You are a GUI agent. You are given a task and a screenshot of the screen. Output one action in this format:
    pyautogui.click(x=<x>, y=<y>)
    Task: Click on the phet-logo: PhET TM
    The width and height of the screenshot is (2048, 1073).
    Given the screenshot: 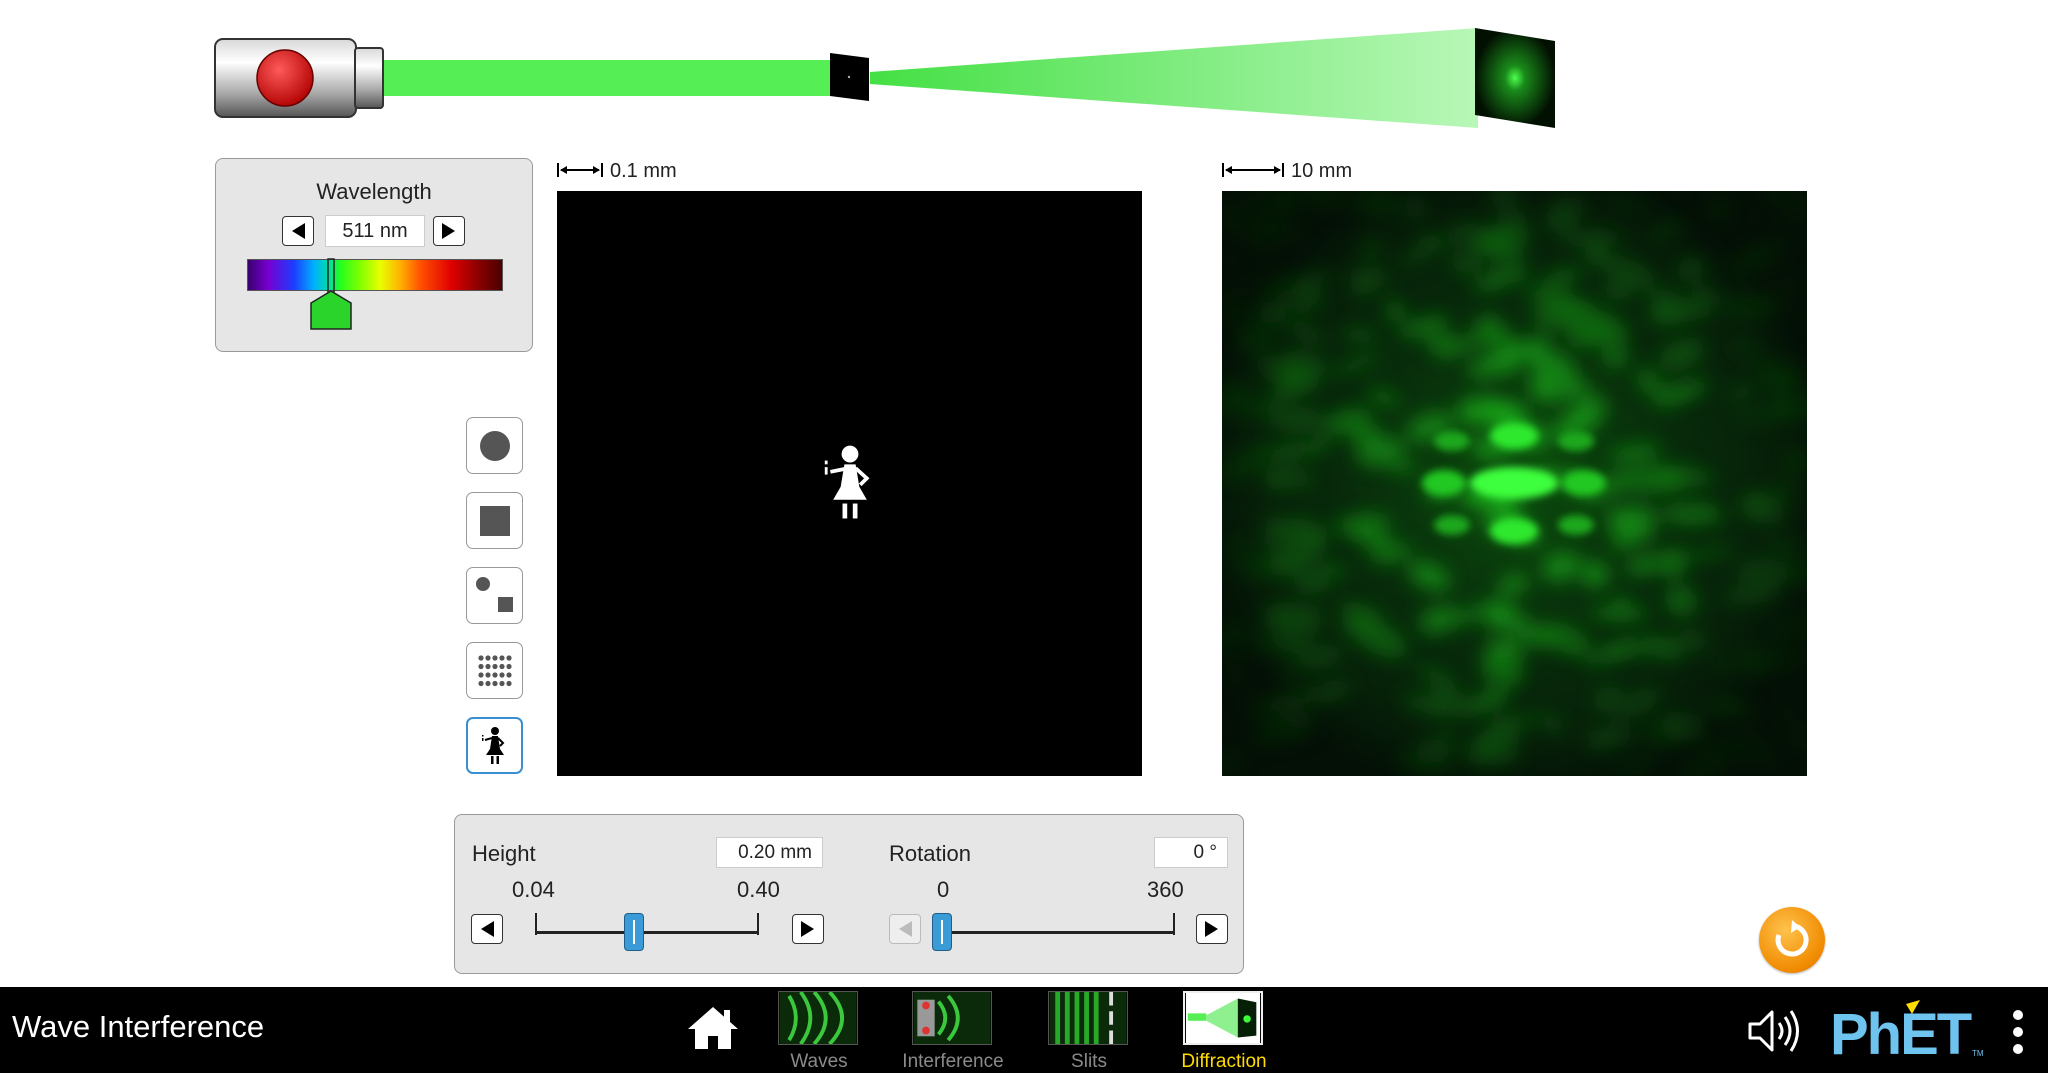 What is the action you would take?
    pyautogui.click(x=1908, y=1031)
    